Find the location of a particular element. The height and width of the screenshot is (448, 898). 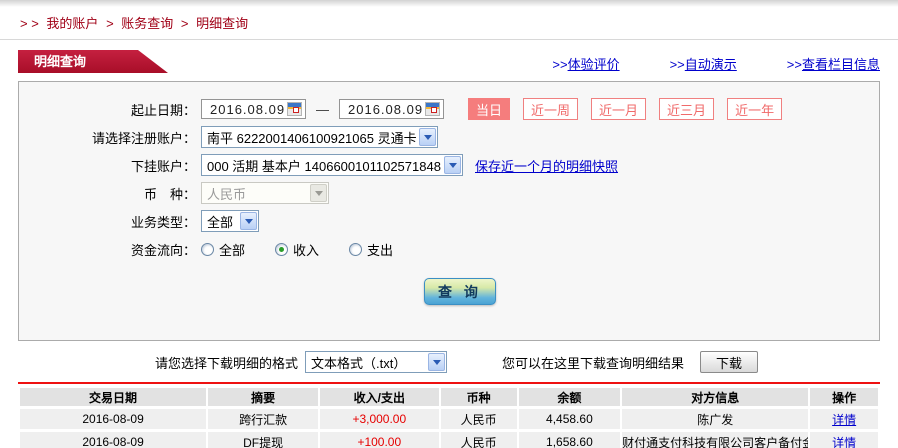

business-type-select: 全部 is located at coordinates (230, 221).